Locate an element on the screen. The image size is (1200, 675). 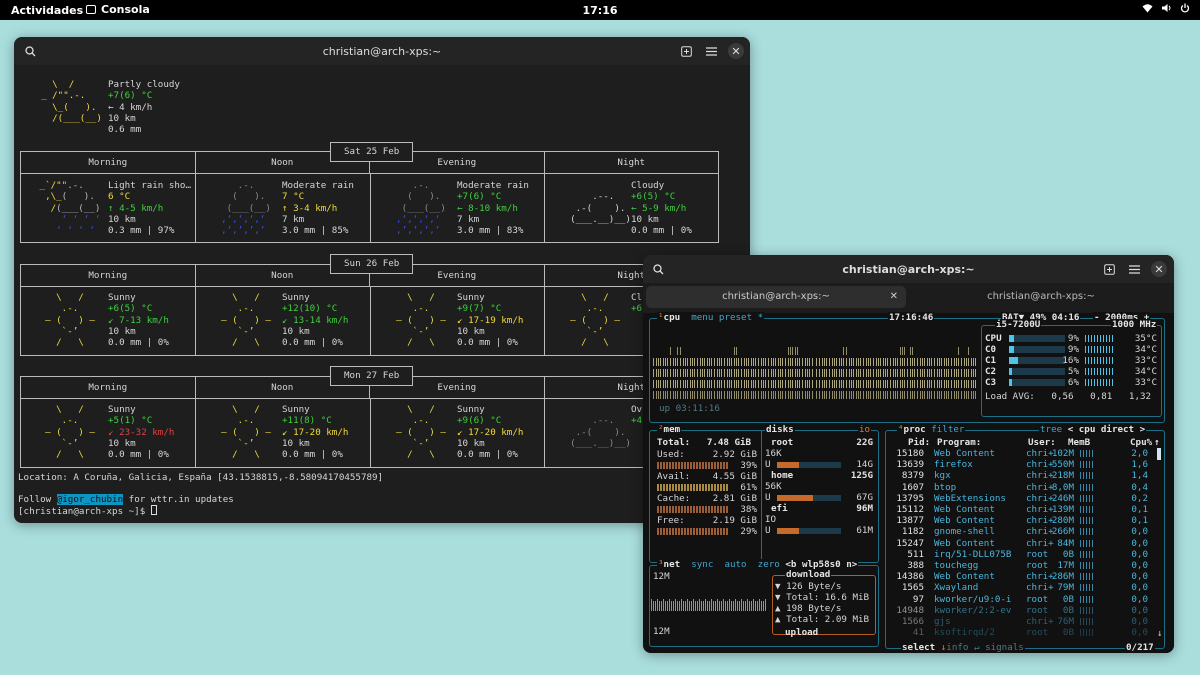
core-bar is located at coordinates (1037, 338).